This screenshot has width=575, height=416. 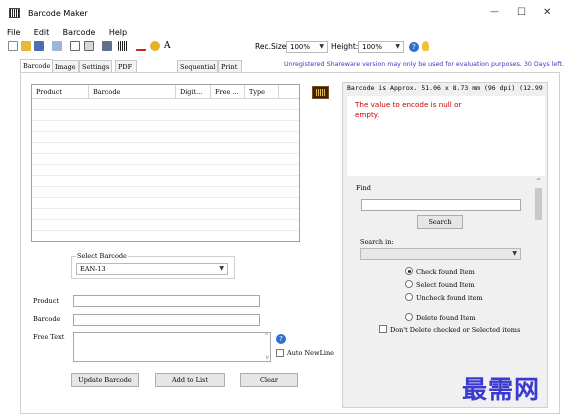 I want to click on font-color-icon, so click(x=141, y=46).